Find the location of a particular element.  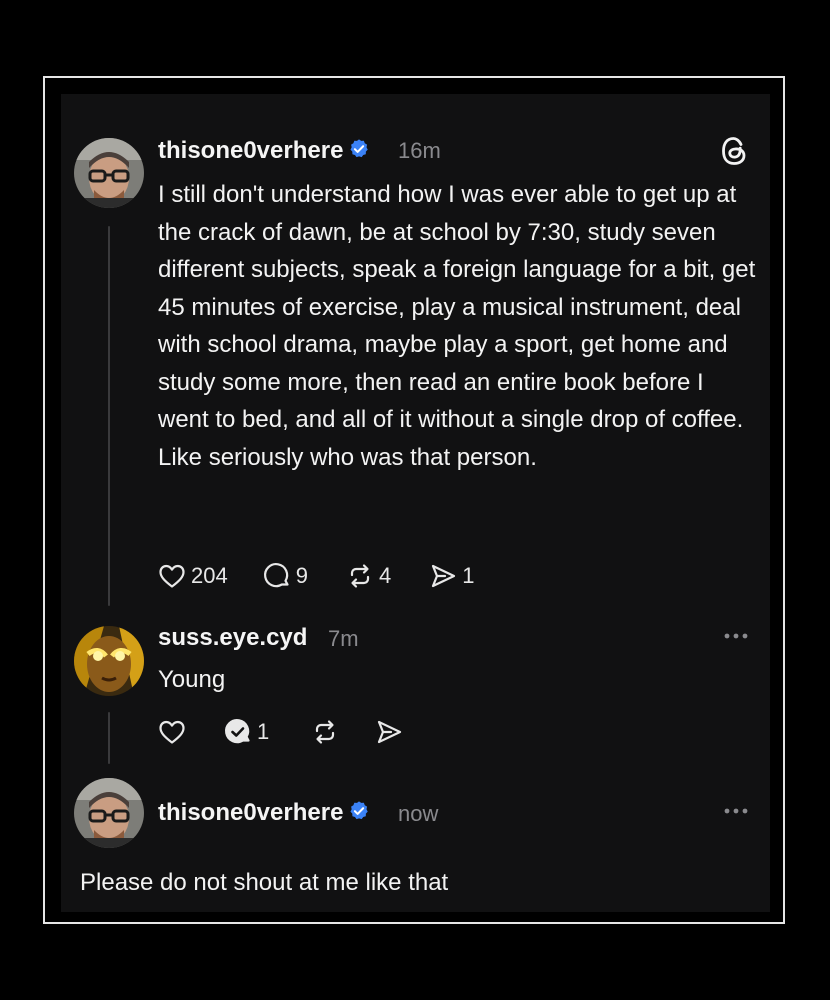

reply1-avatar-image is located at coordinates (109, 661).